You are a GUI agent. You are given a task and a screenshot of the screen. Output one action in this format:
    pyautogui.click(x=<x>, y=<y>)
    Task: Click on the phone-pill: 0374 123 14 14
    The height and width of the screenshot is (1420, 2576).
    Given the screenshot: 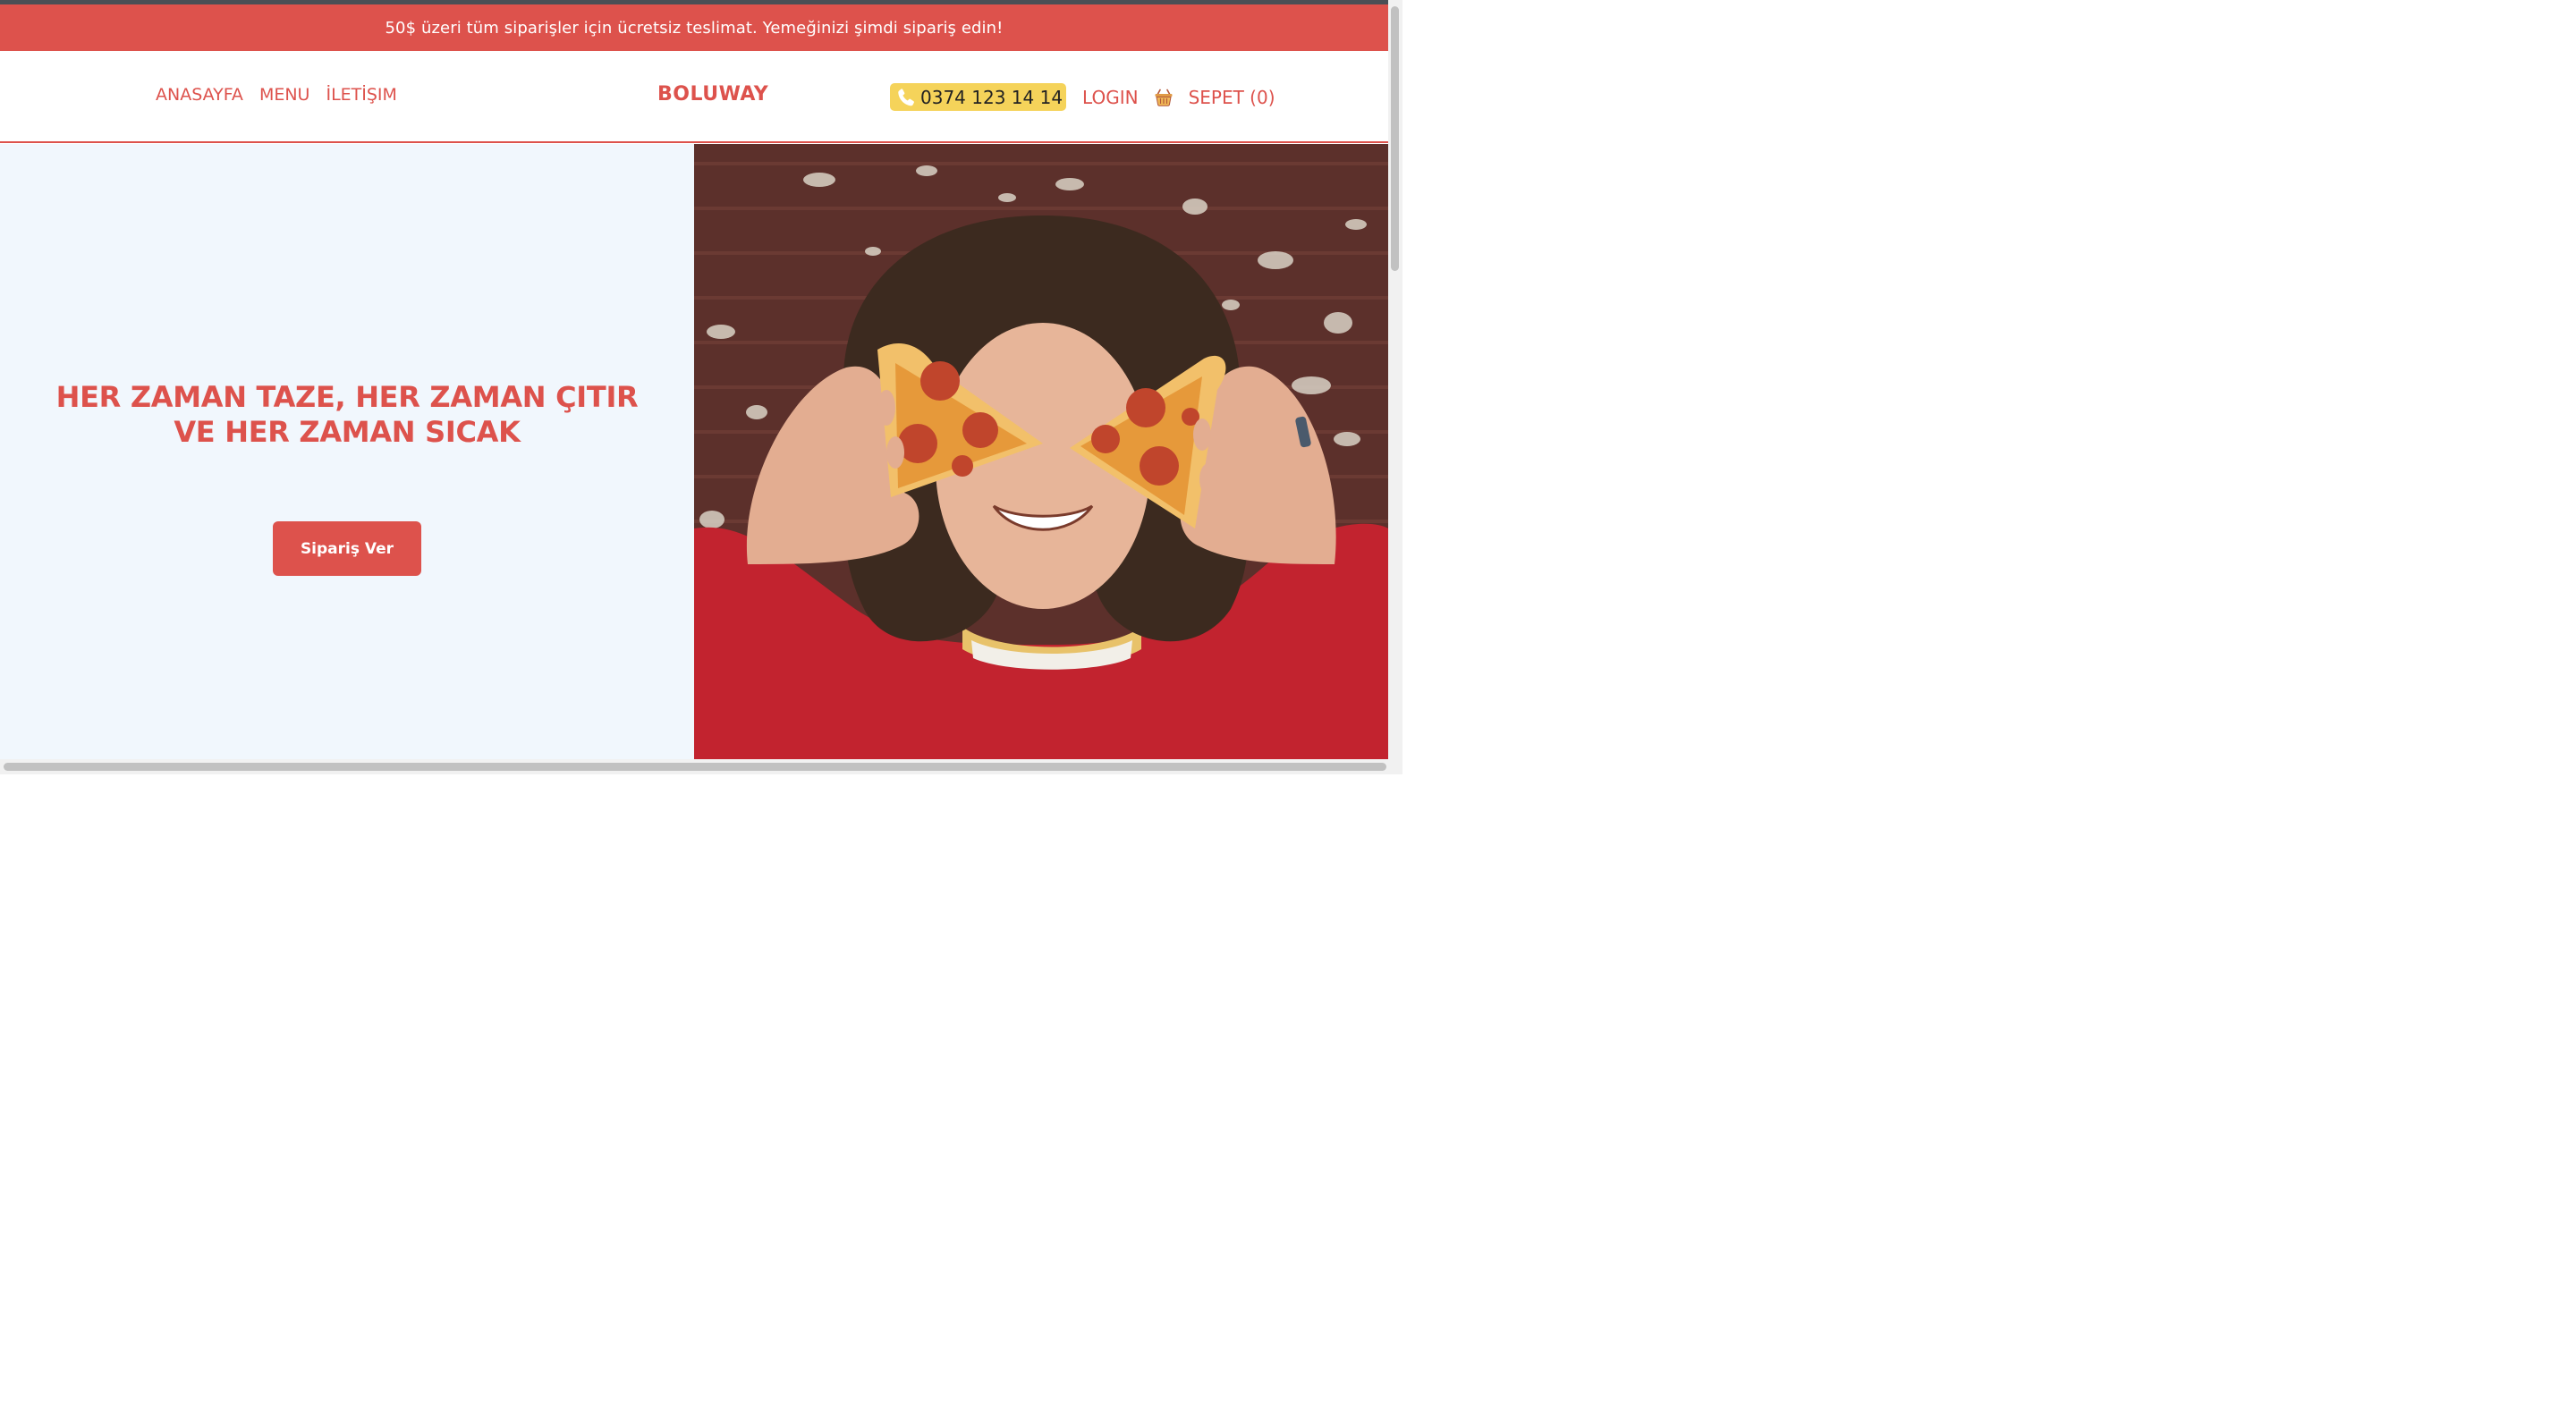 What is the action you would take?
    pyautogui.click(x=978, y=97)
    